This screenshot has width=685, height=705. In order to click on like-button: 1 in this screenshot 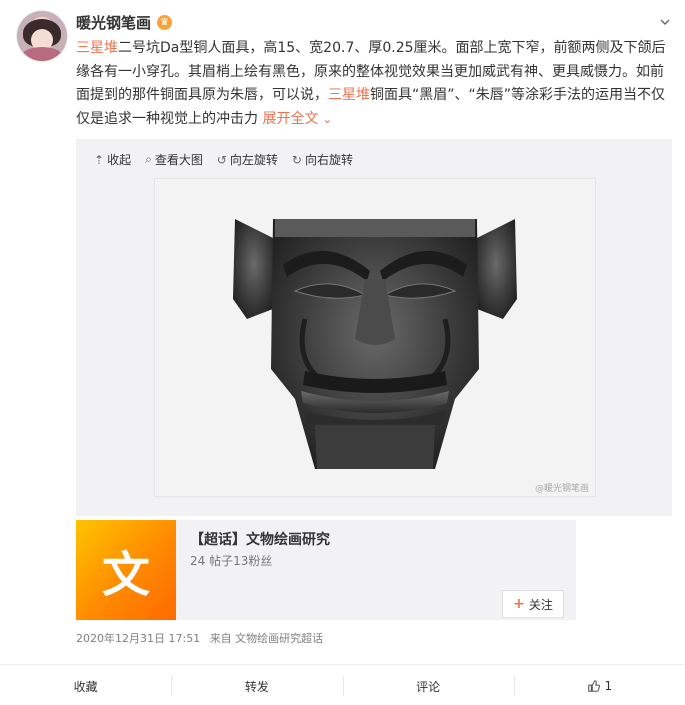, I will do `click(599, 686)`.